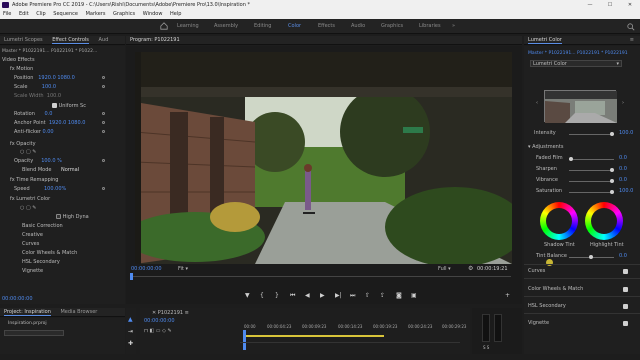 This screenshot has height=360, width=640. Describe the element at coordinates (30, 244) in the screenshot. I see `section-curves: Curves` at that location.